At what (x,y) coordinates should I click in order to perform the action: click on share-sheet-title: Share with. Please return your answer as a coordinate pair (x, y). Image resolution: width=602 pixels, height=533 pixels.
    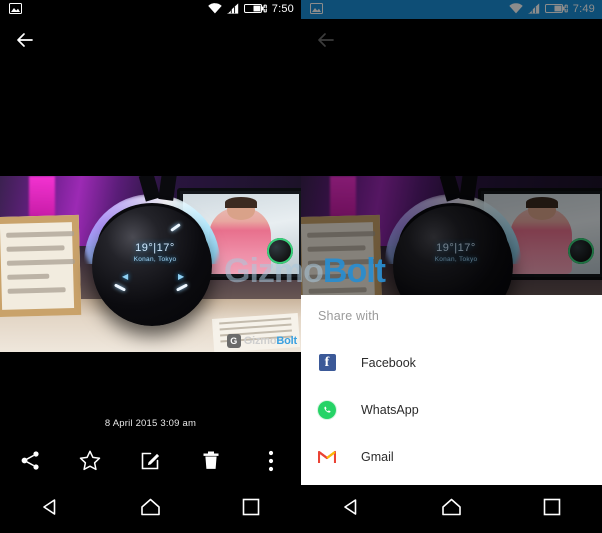
    Looking at the image, I should click on (349, 316).